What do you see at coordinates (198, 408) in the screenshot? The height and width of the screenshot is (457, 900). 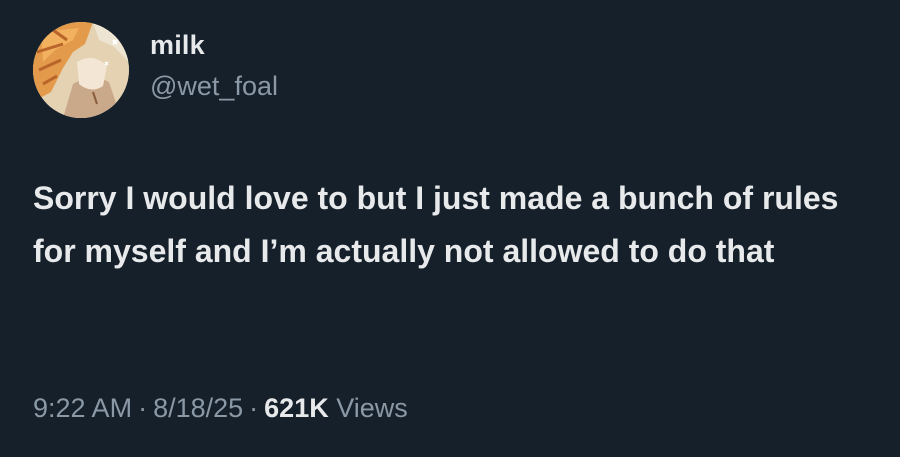 I see `tweet-date: 8/18/25` at bounding box center [198, 408].